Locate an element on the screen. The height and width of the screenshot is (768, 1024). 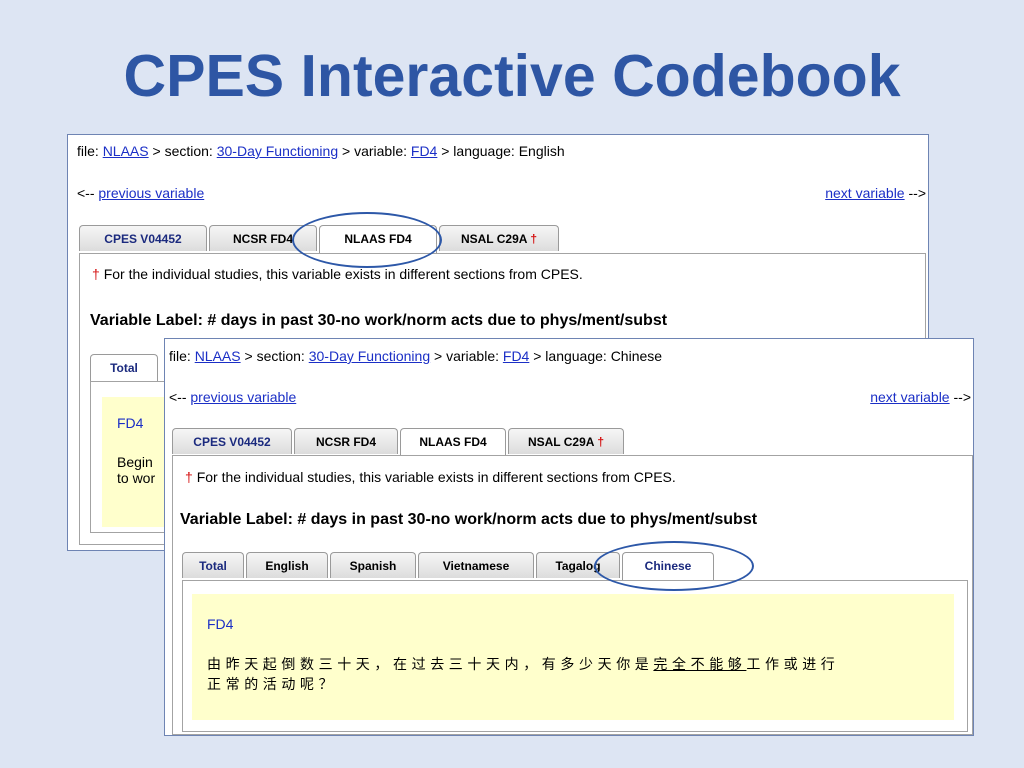
tab-english: English is located at coordinates (287, 565).